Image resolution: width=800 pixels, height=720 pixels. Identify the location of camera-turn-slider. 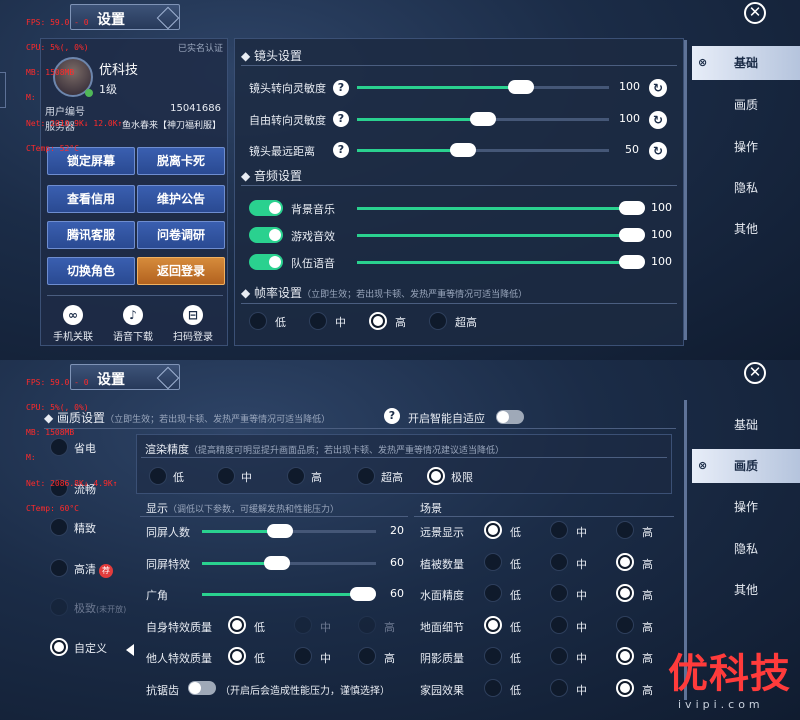
(483, 87).